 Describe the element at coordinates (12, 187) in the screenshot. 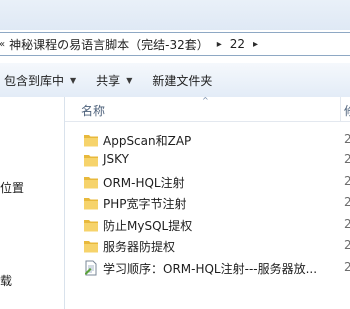

I see `nav-item-recent-places: 的位置` at that location.